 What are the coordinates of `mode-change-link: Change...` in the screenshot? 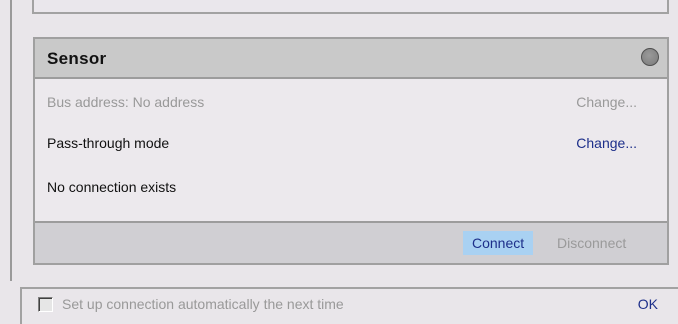 It's located at (606, 143).